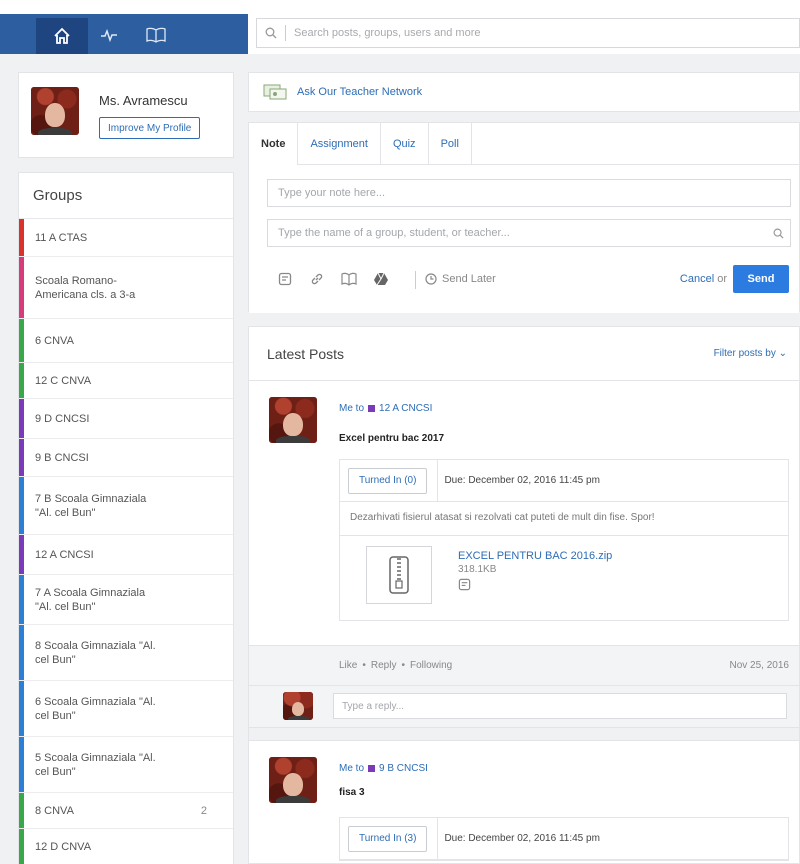  I want to click on note-input, so click(534, 193).